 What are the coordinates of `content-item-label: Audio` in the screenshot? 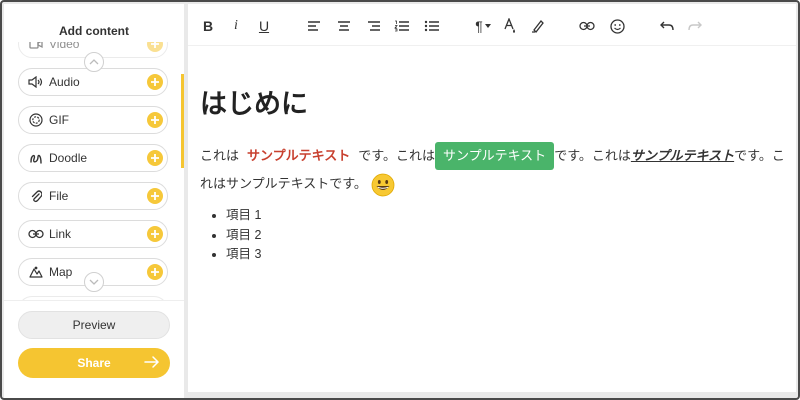 It's located at (64, 82).